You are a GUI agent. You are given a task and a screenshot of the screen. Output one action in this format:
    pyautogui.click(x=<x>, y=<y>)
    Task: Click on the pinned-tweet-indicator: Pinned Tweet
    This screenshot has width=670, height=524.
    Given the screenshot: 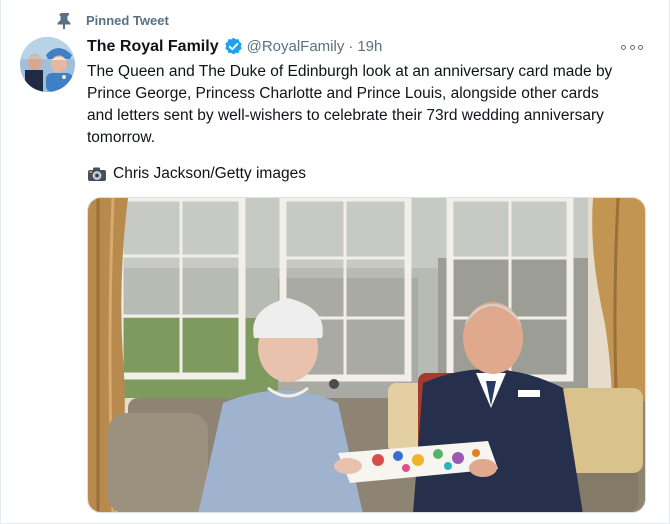 What is the action you would take?
    pyautogui.click(x=112, y=20)
    